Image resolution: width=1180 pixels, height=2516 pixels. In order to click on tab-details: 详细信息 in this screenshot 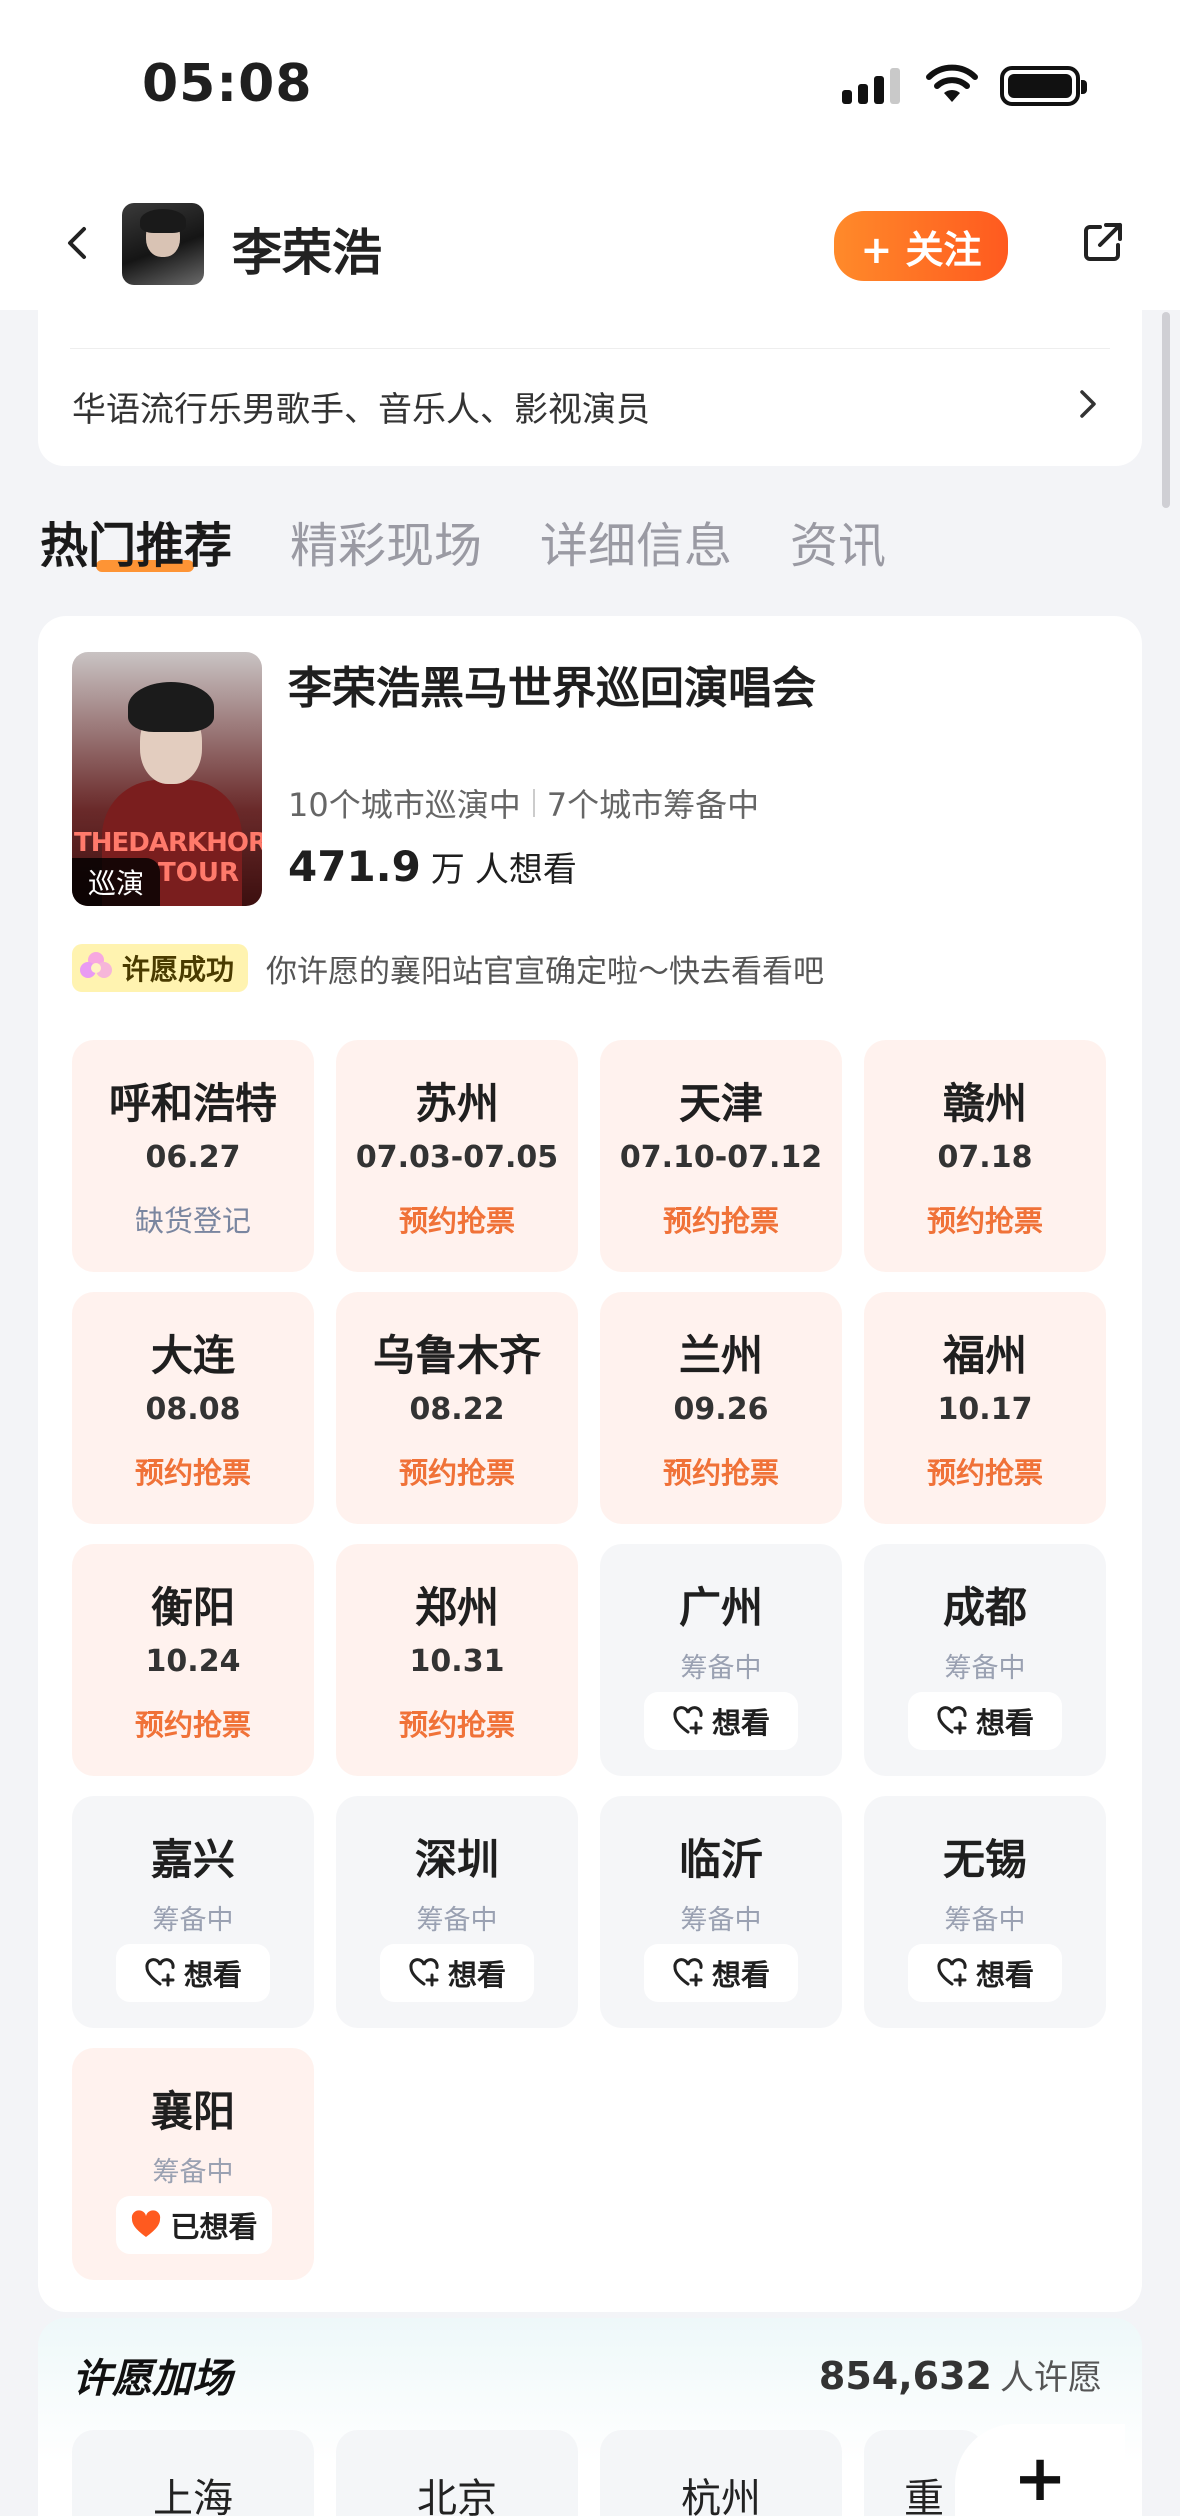, I will do `click(636, 541)`.